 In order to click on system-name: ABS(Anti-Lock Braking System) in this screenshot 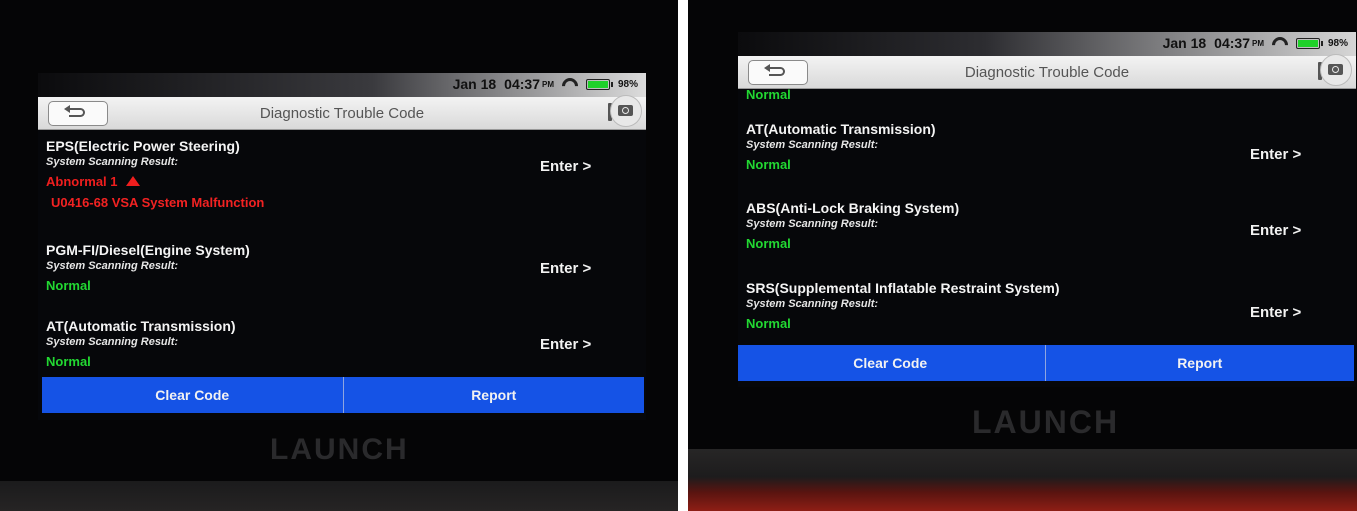, I will do `click(853, 208)`.